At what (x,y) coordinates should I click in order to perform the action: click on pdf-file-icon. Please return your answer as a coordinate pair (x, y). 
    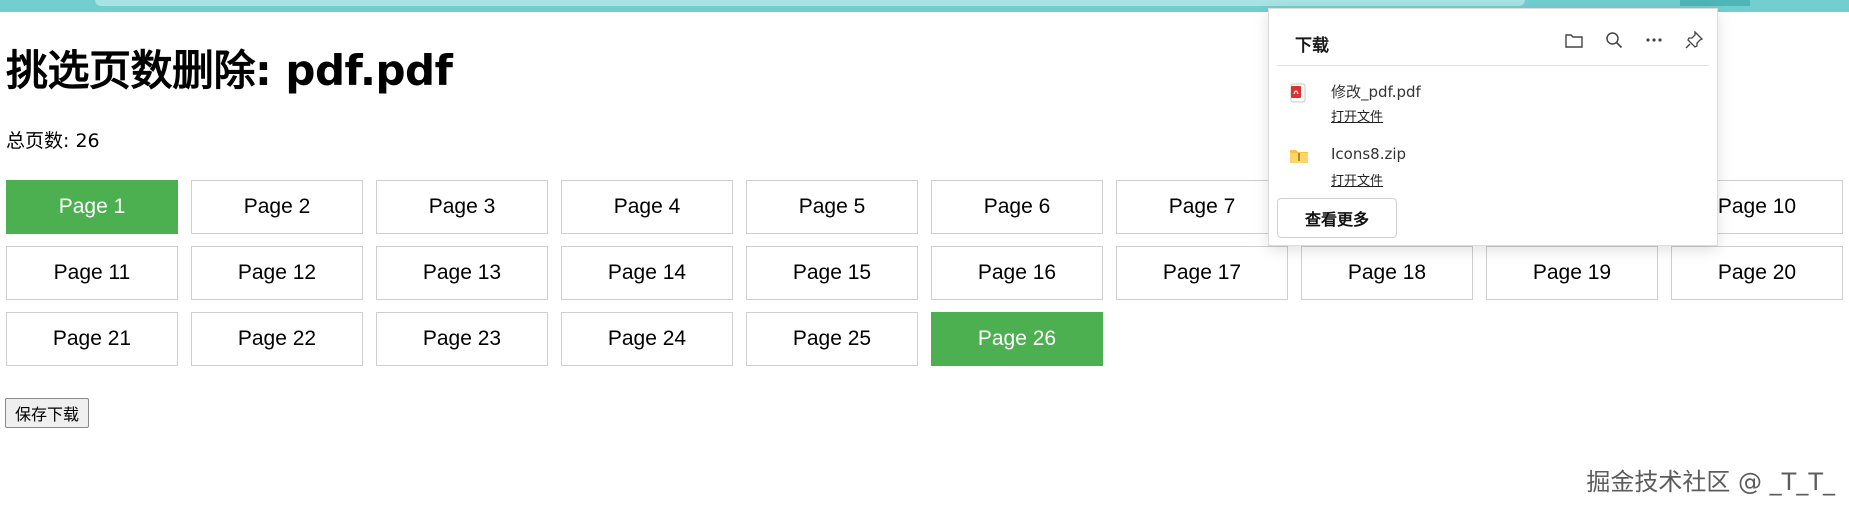
    Looking at the image, I should click on (1299, 93).